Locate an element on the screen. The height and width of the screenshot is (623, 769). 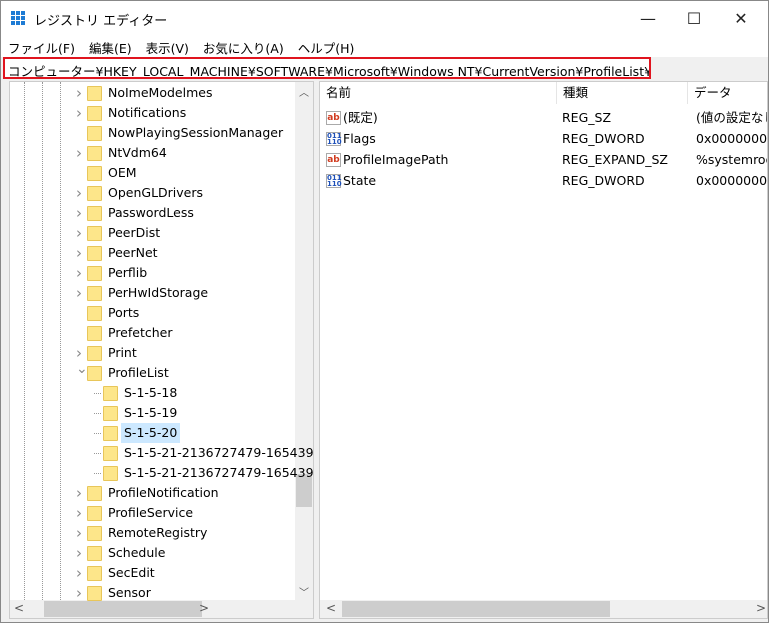
tree-item: S-1-5-19 is located at coordinates (152, 413).